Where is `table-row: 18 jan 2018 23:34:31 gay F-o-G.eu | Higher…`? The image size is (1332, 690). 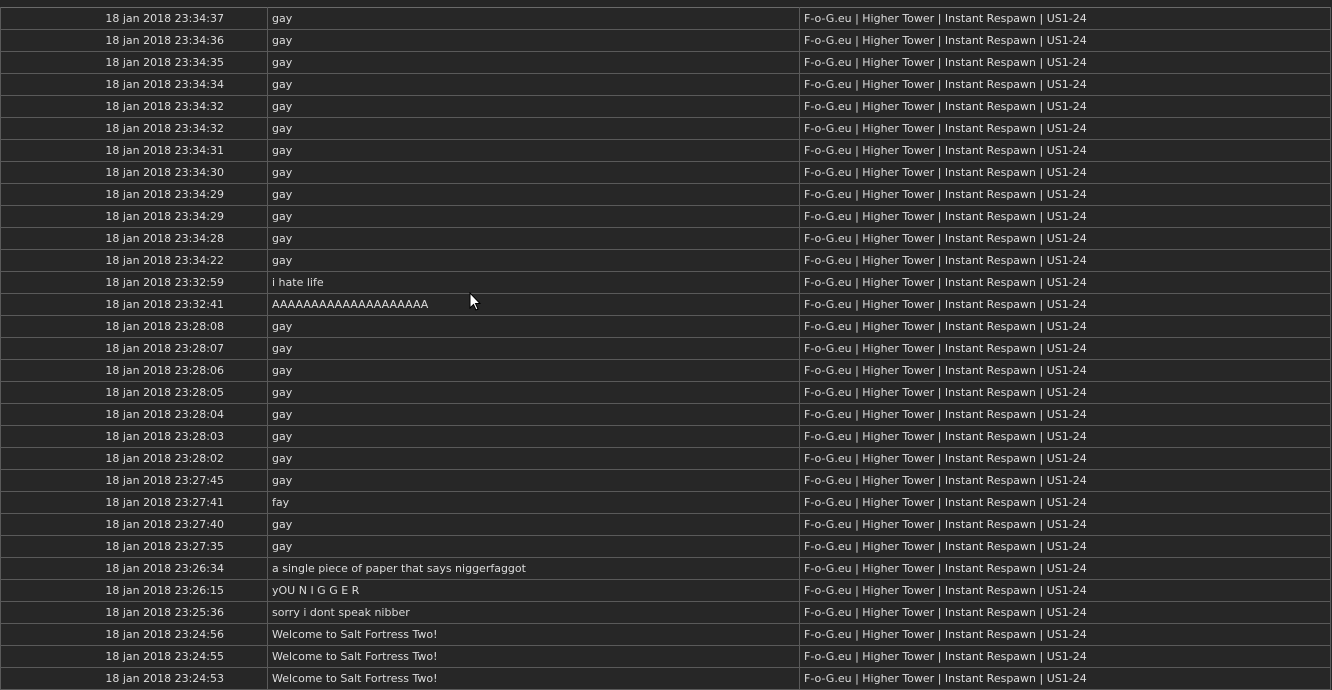
table-row: 18 jan 2018 23:34:31 gay F-o-G.eu | Higher… is located at coordinates (665, 150).